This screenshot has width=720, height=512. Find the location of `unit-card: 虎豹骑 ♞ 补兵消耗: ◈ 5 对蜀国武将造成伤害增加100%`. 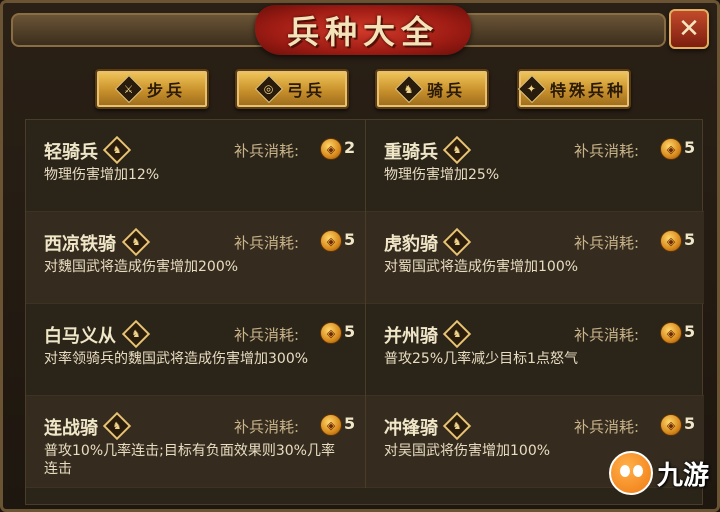

unit-card: 虎豹骑 ♞ 补兵消耗: ◈ 5 对蜀国武将造成伤害增加100% is located at coordinates (534, 258).